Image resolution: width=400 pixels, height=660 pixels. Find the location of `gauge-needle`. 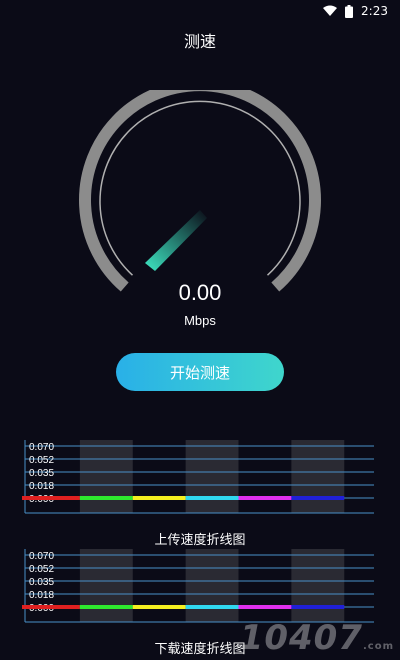

gauge-needle is located at coordinates (176, 240).